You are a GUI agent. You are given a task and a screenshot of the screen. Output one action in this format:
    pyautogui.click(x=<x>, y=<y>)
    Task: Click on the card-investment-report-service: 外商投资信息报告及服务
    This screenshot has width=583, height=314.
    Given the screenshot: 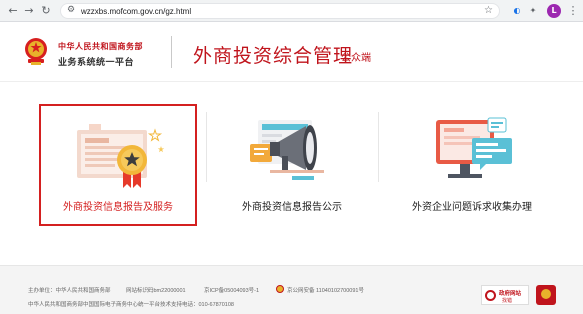 What is the action you would take?
    pyautogui.click(x=118, y=165)
    